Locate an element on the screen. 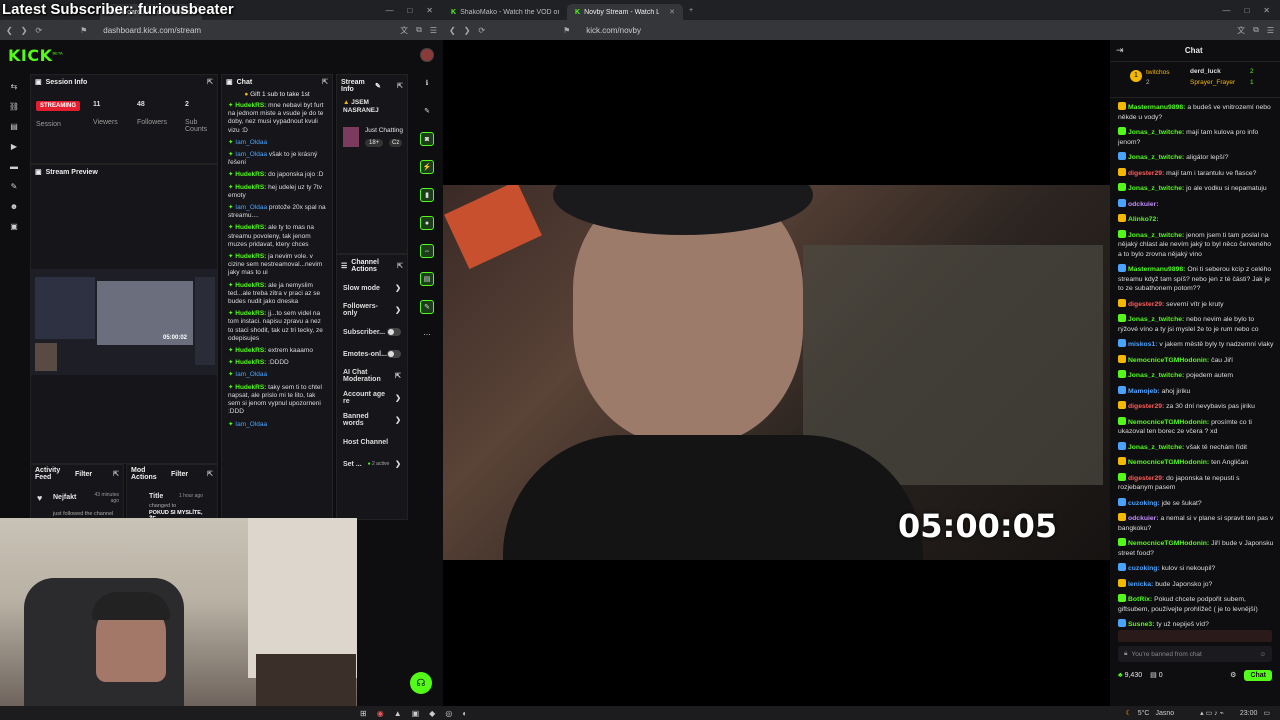 The width and height of the screenshot is (1280, 720). dashboard-icon: ▤ is located at coordinates (14, 126).